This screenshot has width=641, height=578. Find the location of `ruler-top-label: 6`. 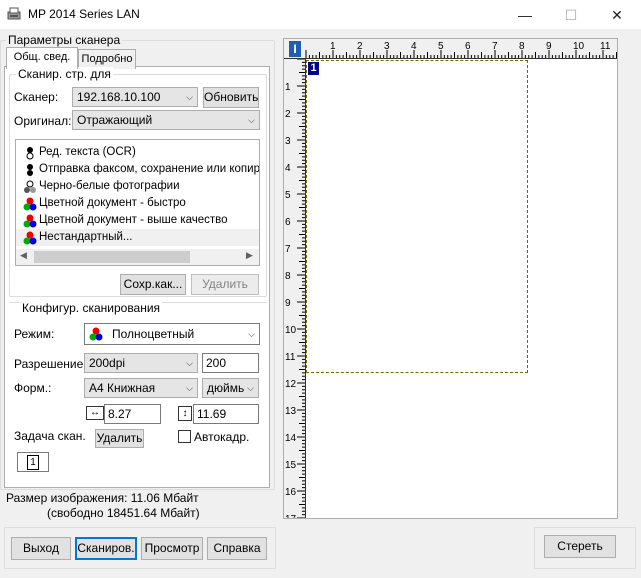

ruler-top-label: 6 is located at coordinates (468, 46).